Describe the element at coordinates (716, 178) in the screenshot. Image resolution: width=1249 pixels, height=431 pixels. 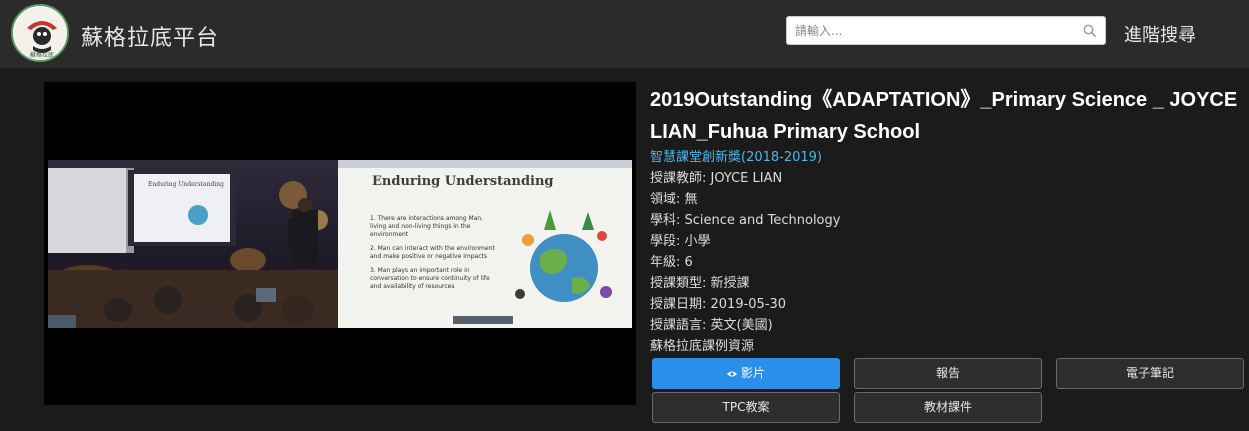
I see `teacher-field: 授課教師: JOYCE LIAN` at that location.